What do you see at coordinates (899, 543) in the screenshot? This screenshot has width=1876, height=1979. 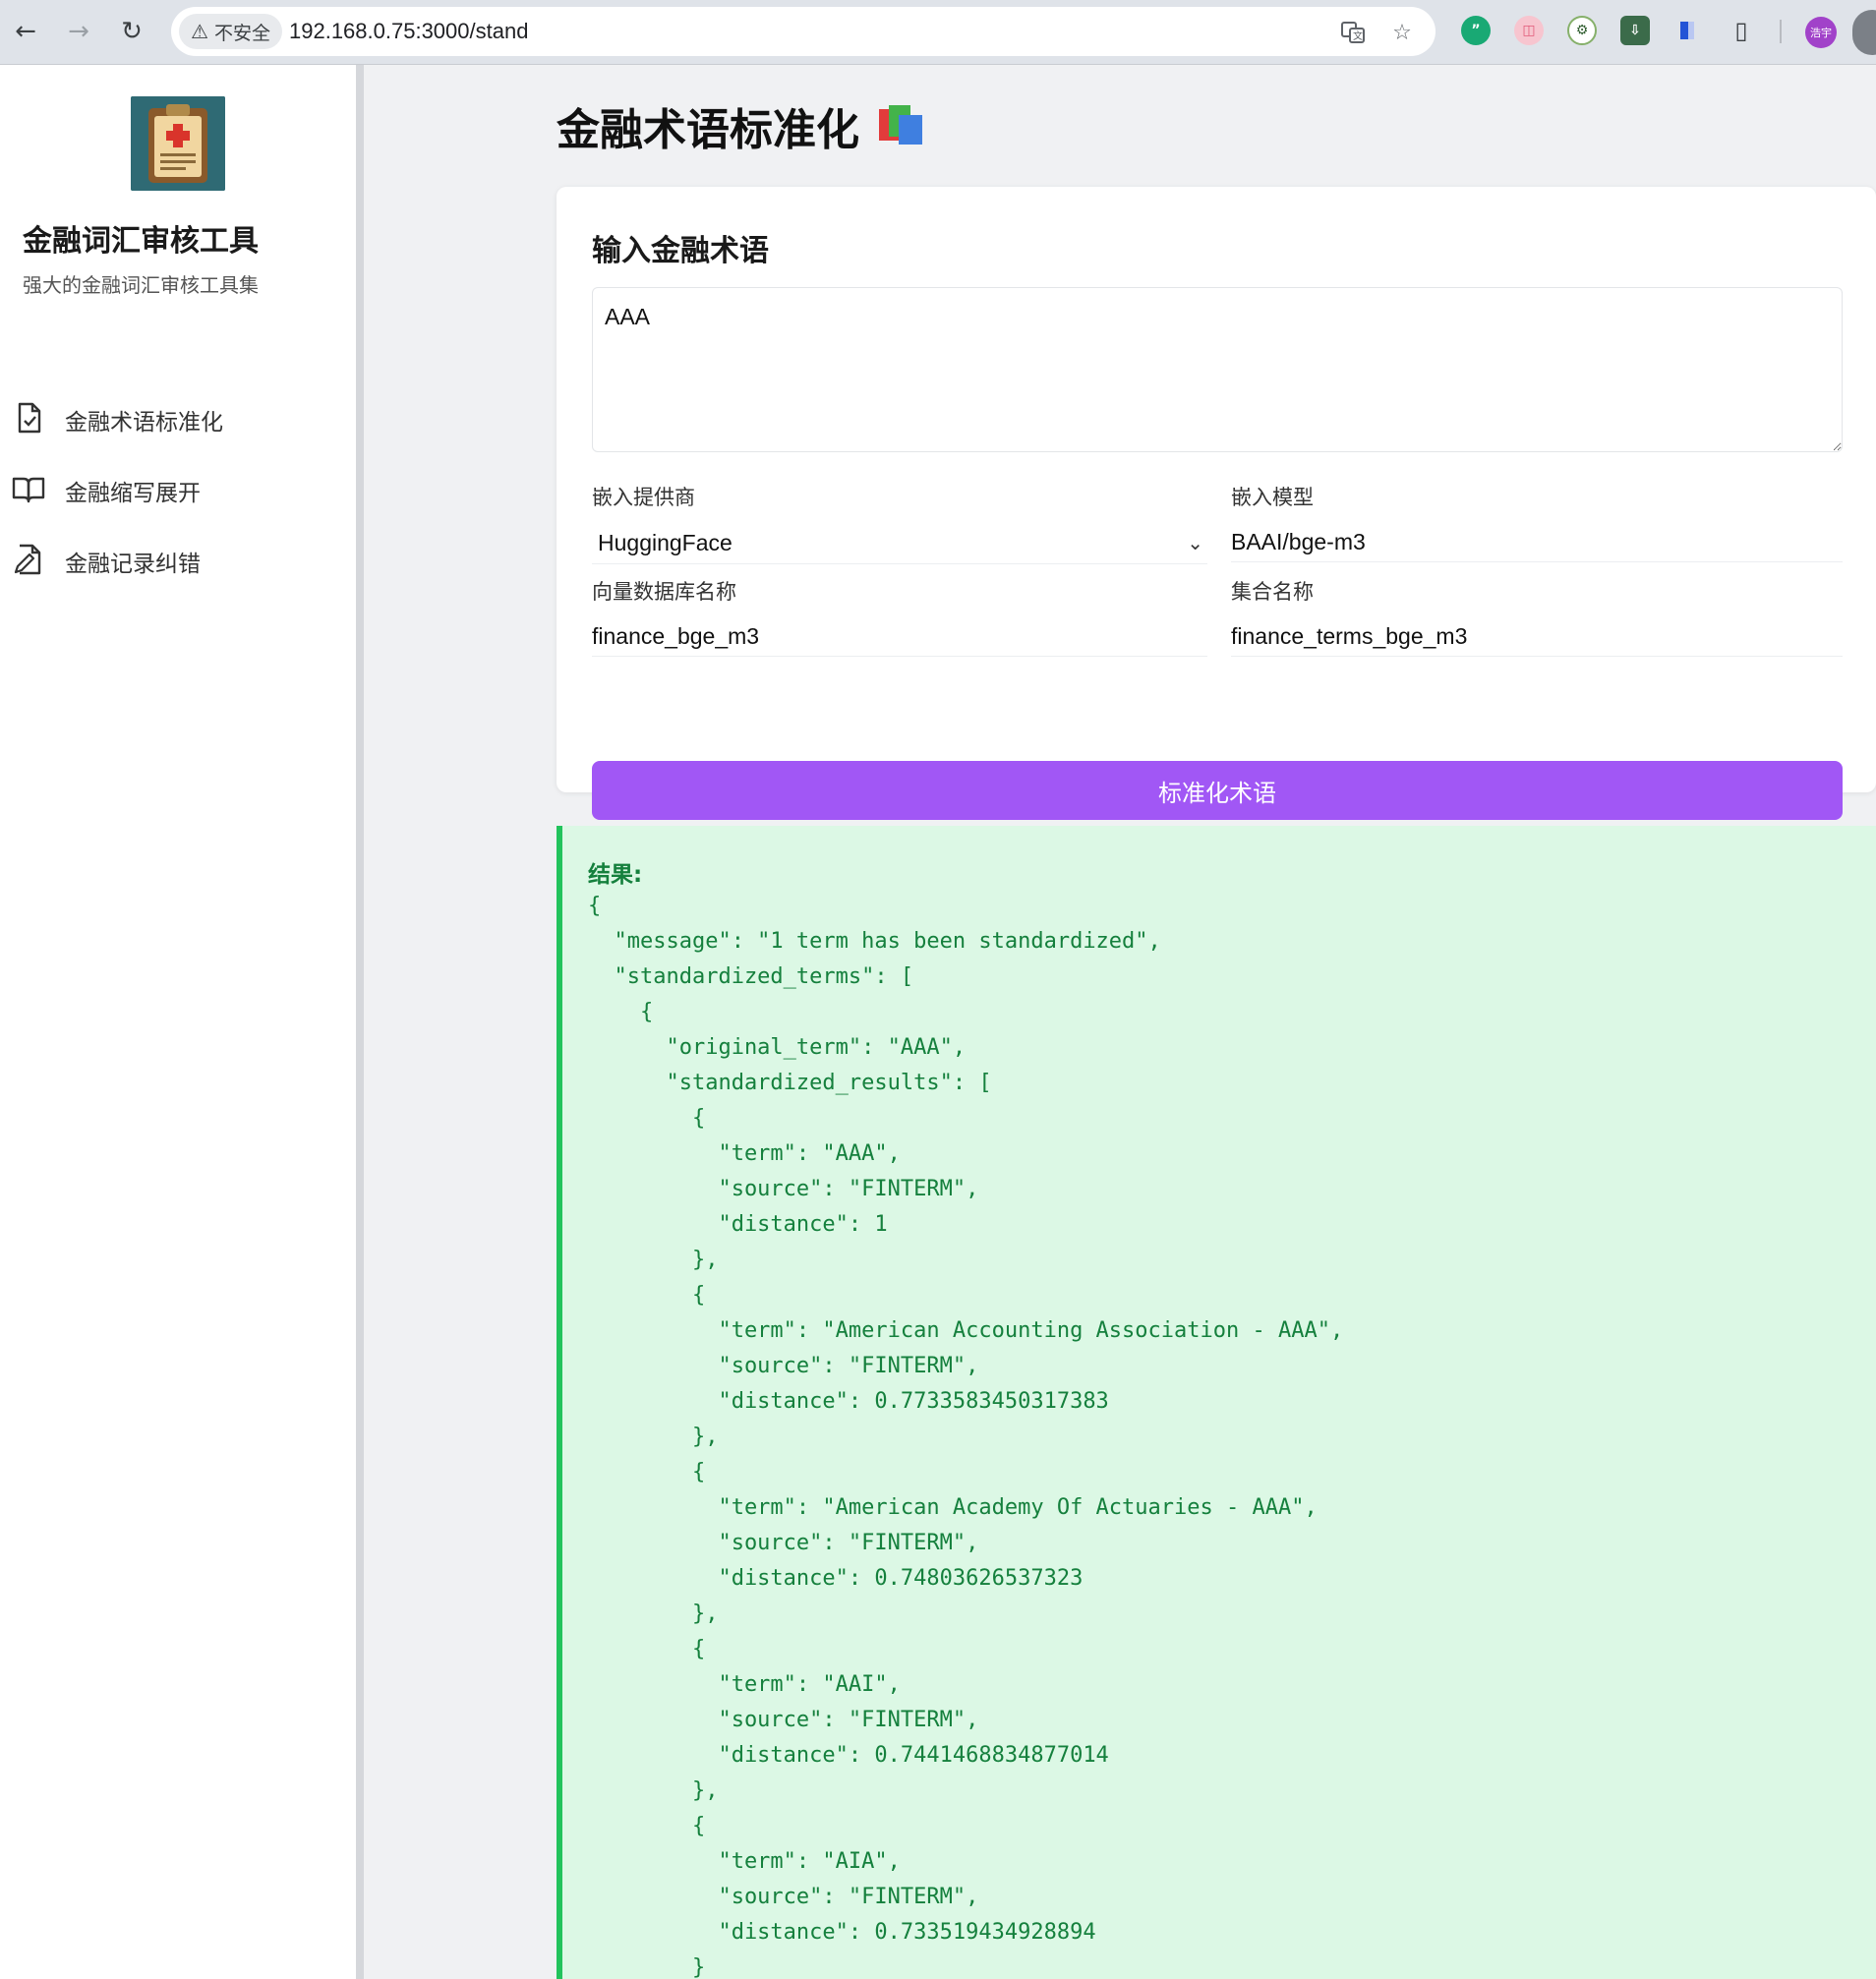 I see `provider-select: HuggingFace ⌄` at bounding box center [899, 543].